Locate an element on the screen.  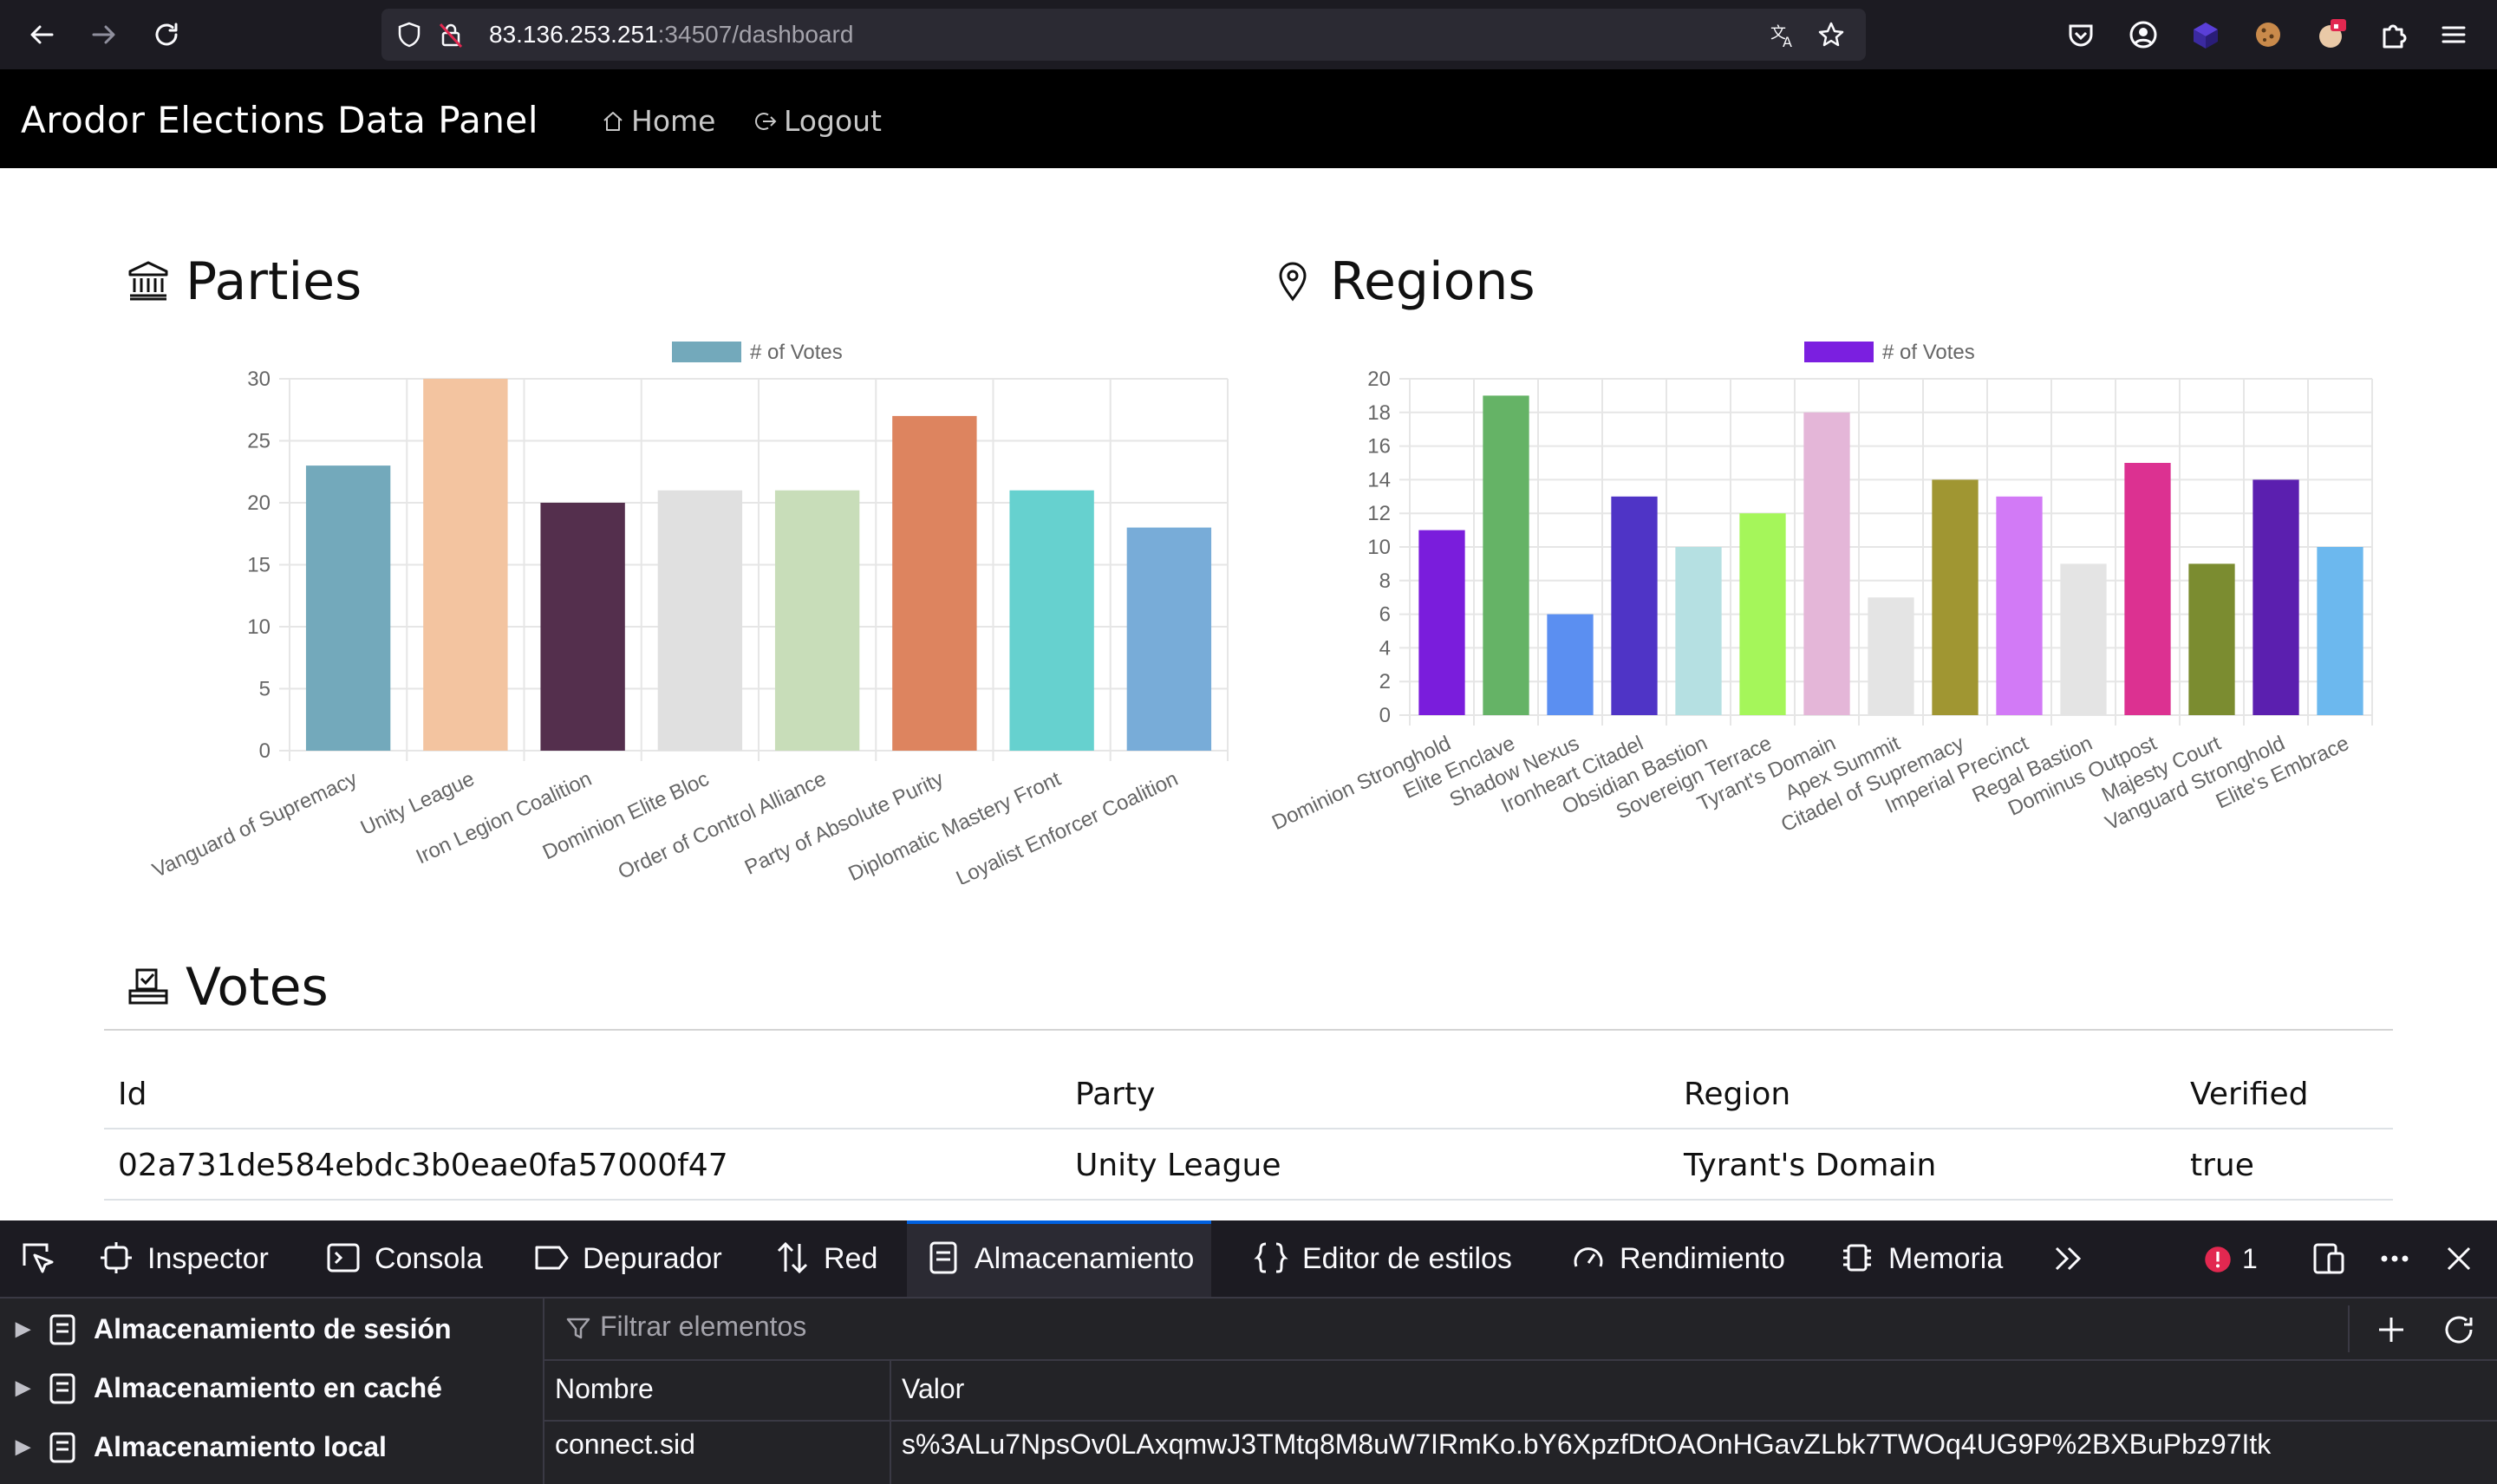
nav-home-label: Home is located at coordinates (673, 121).